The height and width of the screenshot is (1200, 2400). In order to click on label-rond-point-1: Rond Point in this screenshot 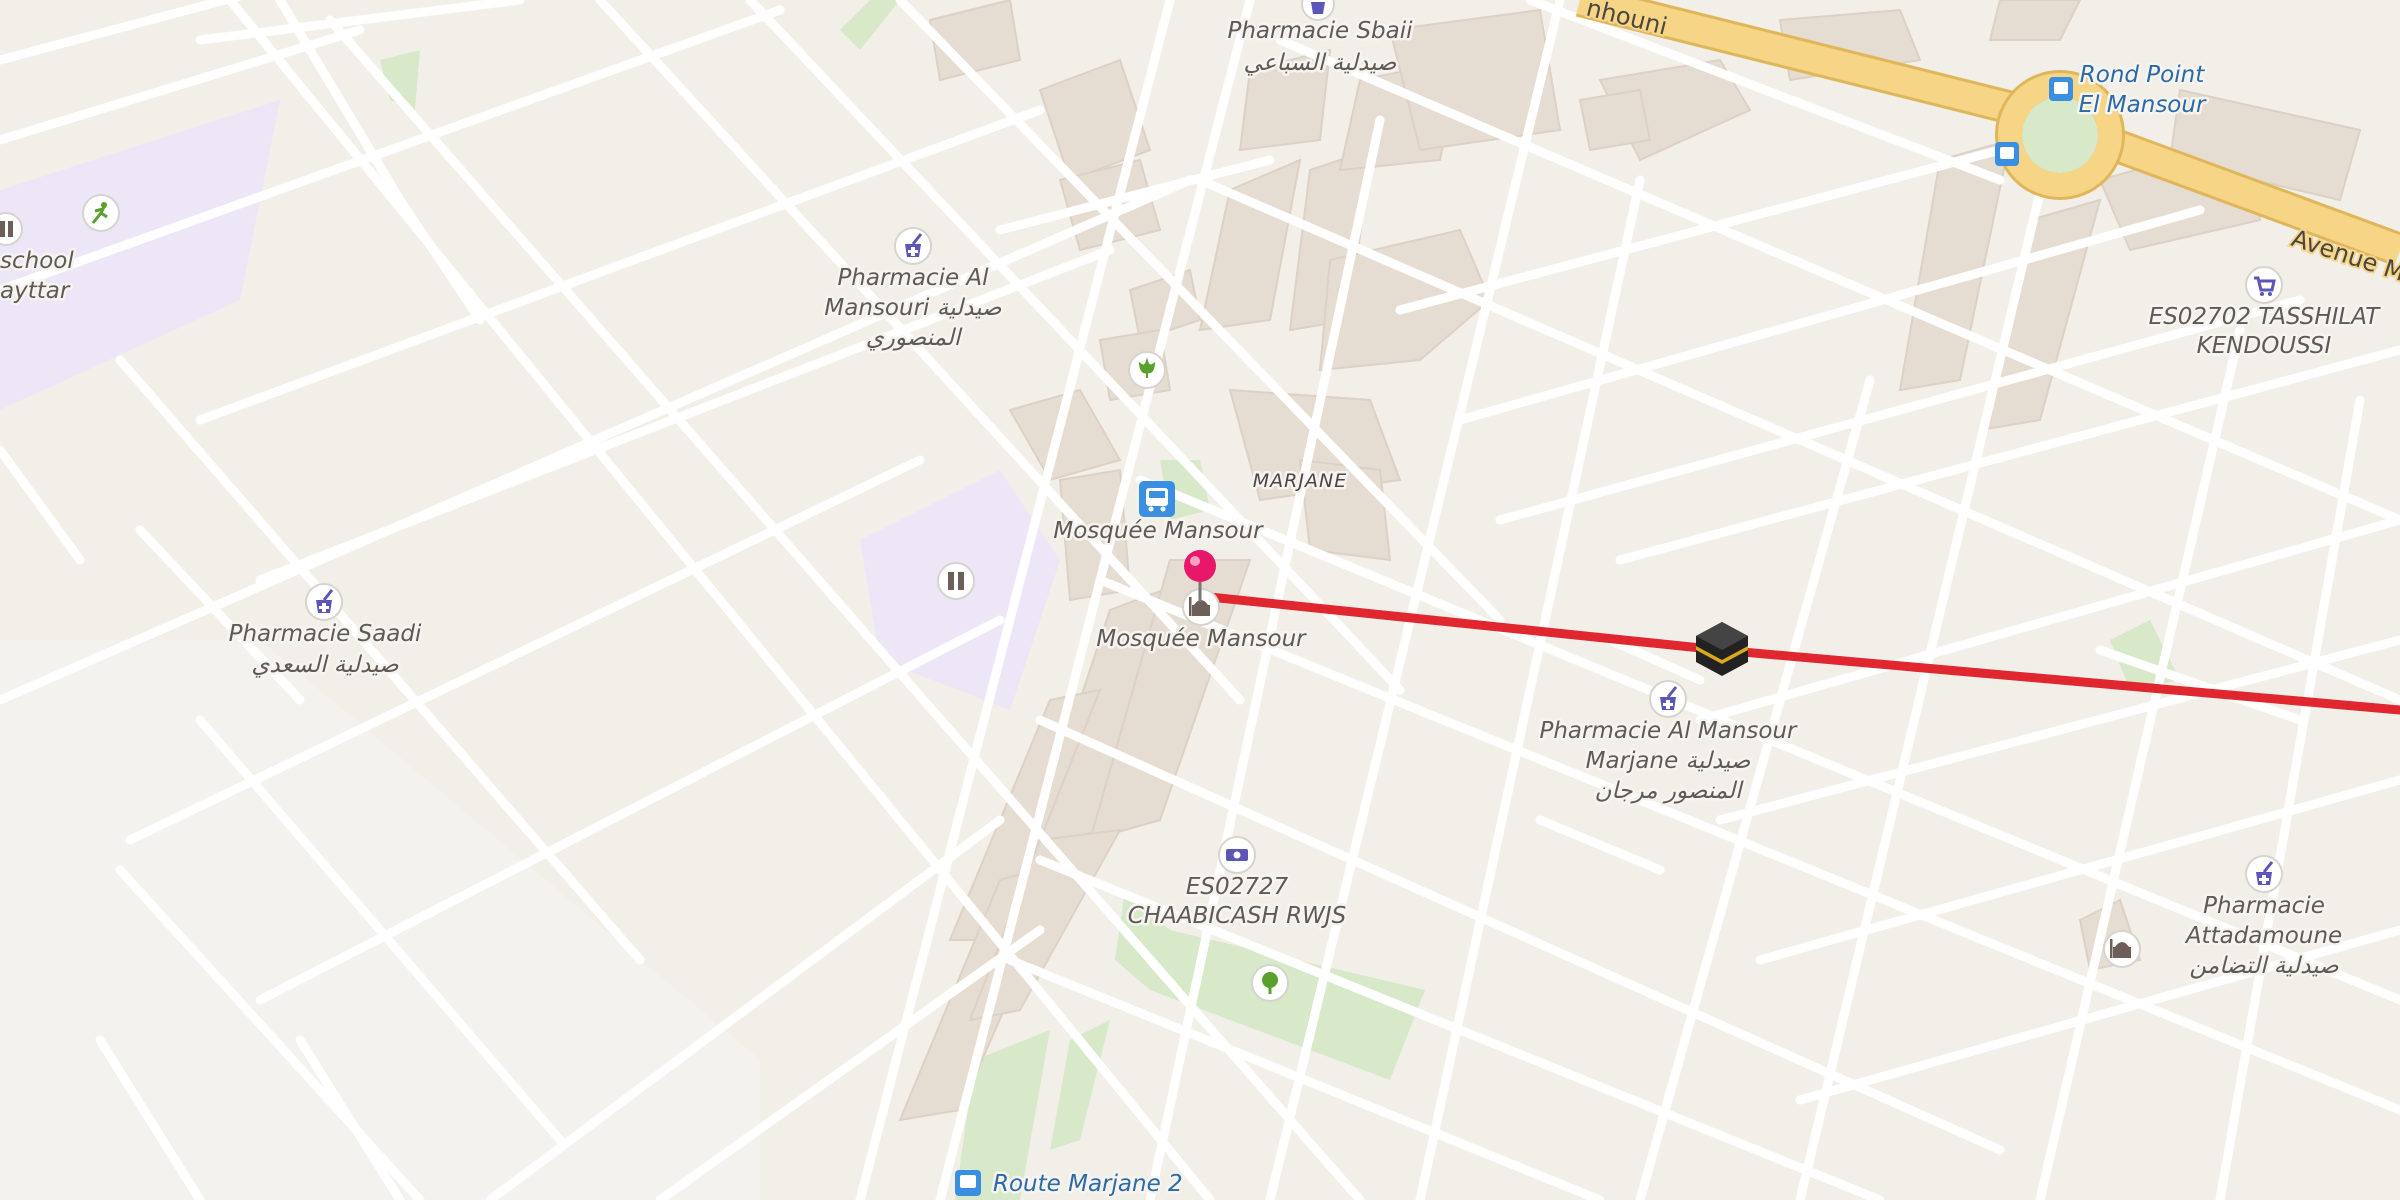, I will do `click(2142, 75)`.